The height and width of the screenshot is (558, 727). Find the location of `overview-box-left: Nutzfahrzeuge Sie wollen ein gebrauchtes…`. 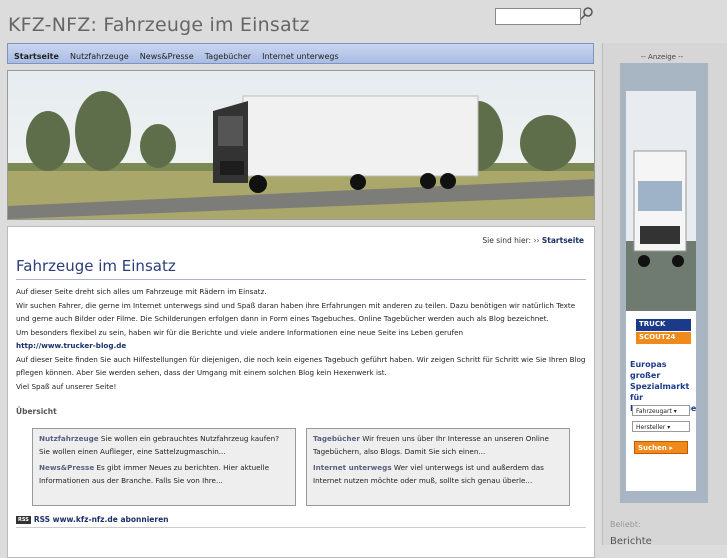

overview-box-left: Nutzfahrzeuge Sie wollen ein gebrauchtes… is located at coordinates (164, 467).